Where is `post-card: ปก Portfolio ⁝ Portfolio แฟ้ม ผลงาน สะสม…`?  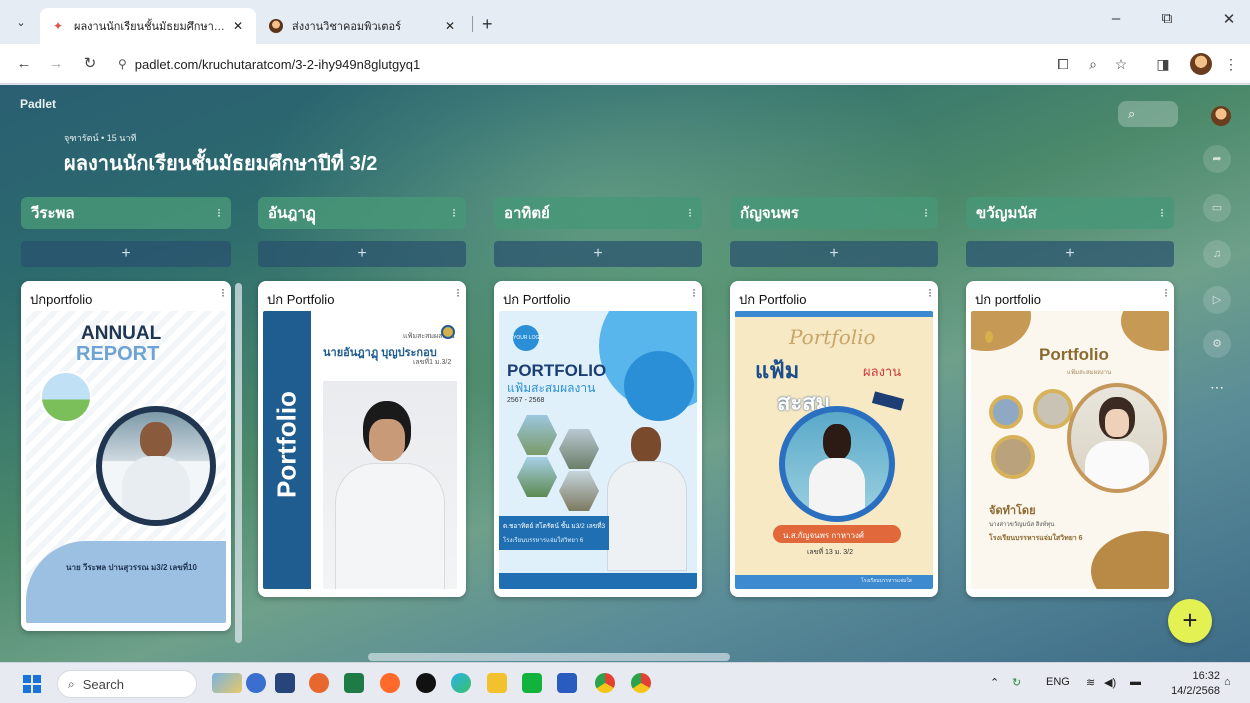
post-card: ปก Portfolio ⁝ Portfolio แฟ้ม ผลงาน สะสม… is located at coordinates (834, 439).